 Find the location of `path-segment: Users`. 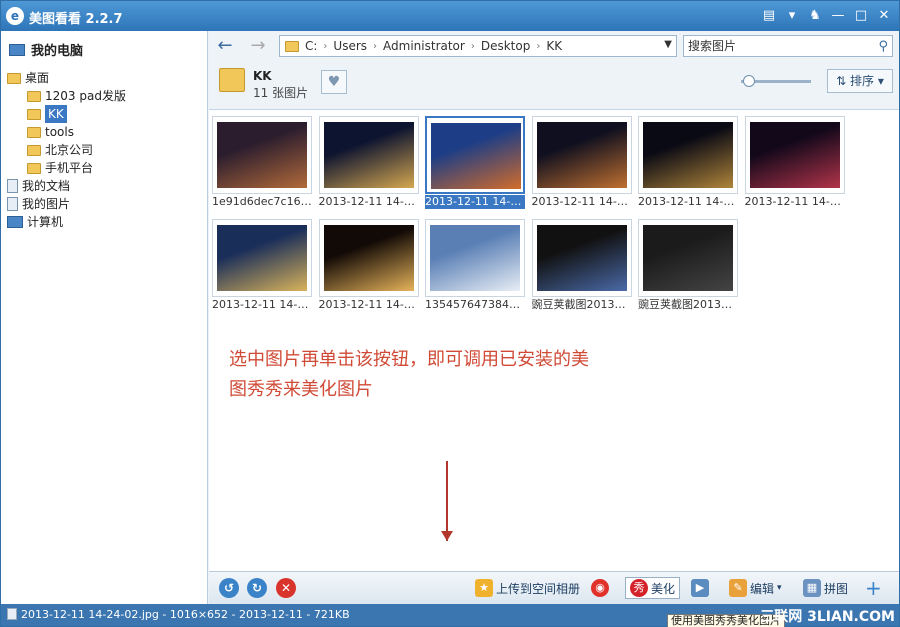

path-segment: Users is located at coordinates (350, 46).